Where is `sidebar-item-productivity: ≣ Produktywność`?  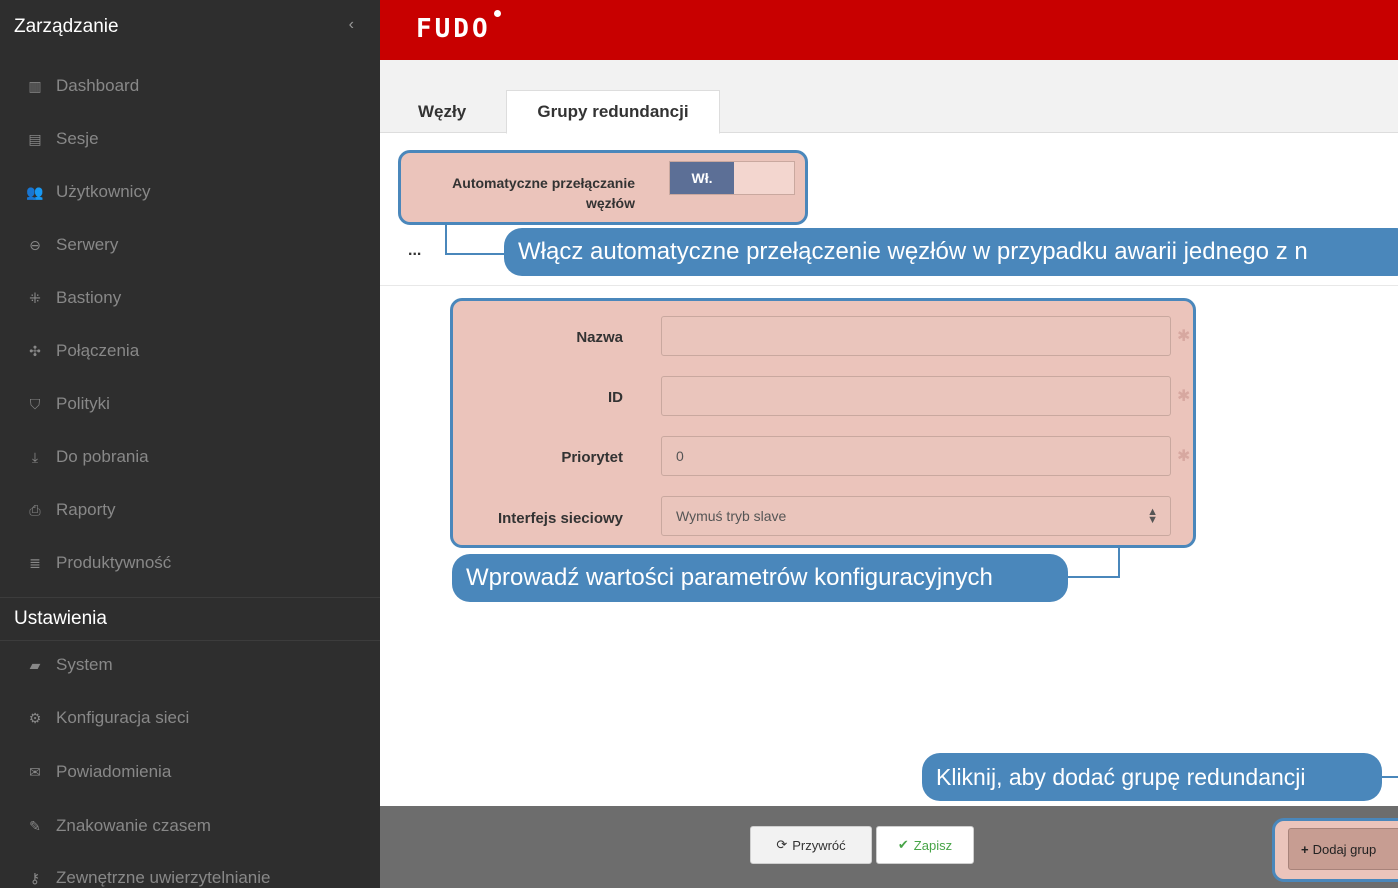 sidebar-item-productivity: ≣ Produktywność is located at coordinates (190, 563).